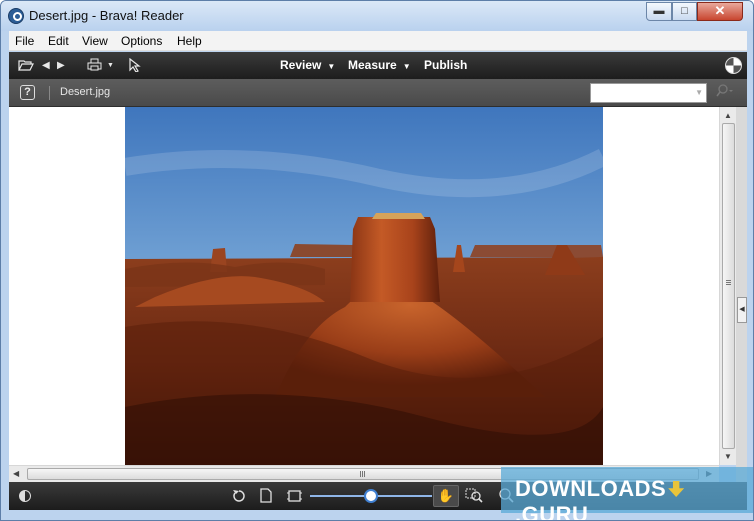 The image size is (754, 521). I want to click on brava-app-icon, so click(16, 16).